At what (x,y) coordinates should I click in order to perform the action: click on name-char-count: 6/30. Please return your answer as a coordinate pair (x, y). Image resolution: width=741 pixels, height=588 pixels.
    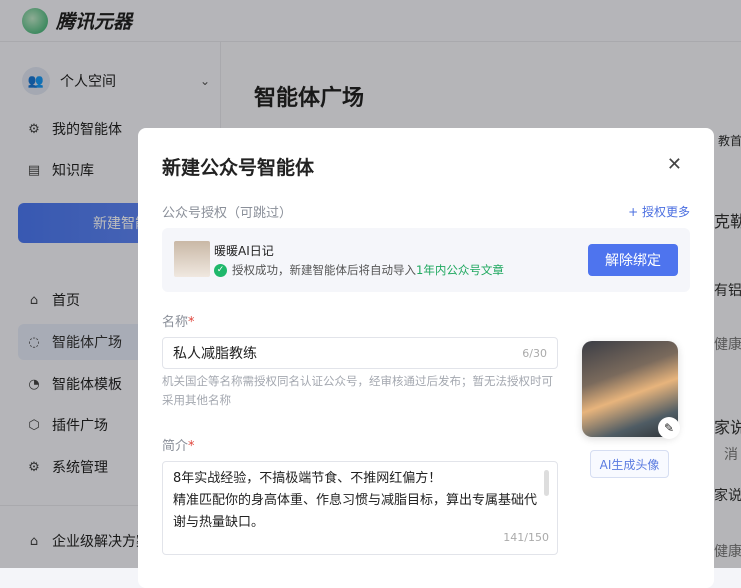
    Looking at the image, I should click on (534, 353).